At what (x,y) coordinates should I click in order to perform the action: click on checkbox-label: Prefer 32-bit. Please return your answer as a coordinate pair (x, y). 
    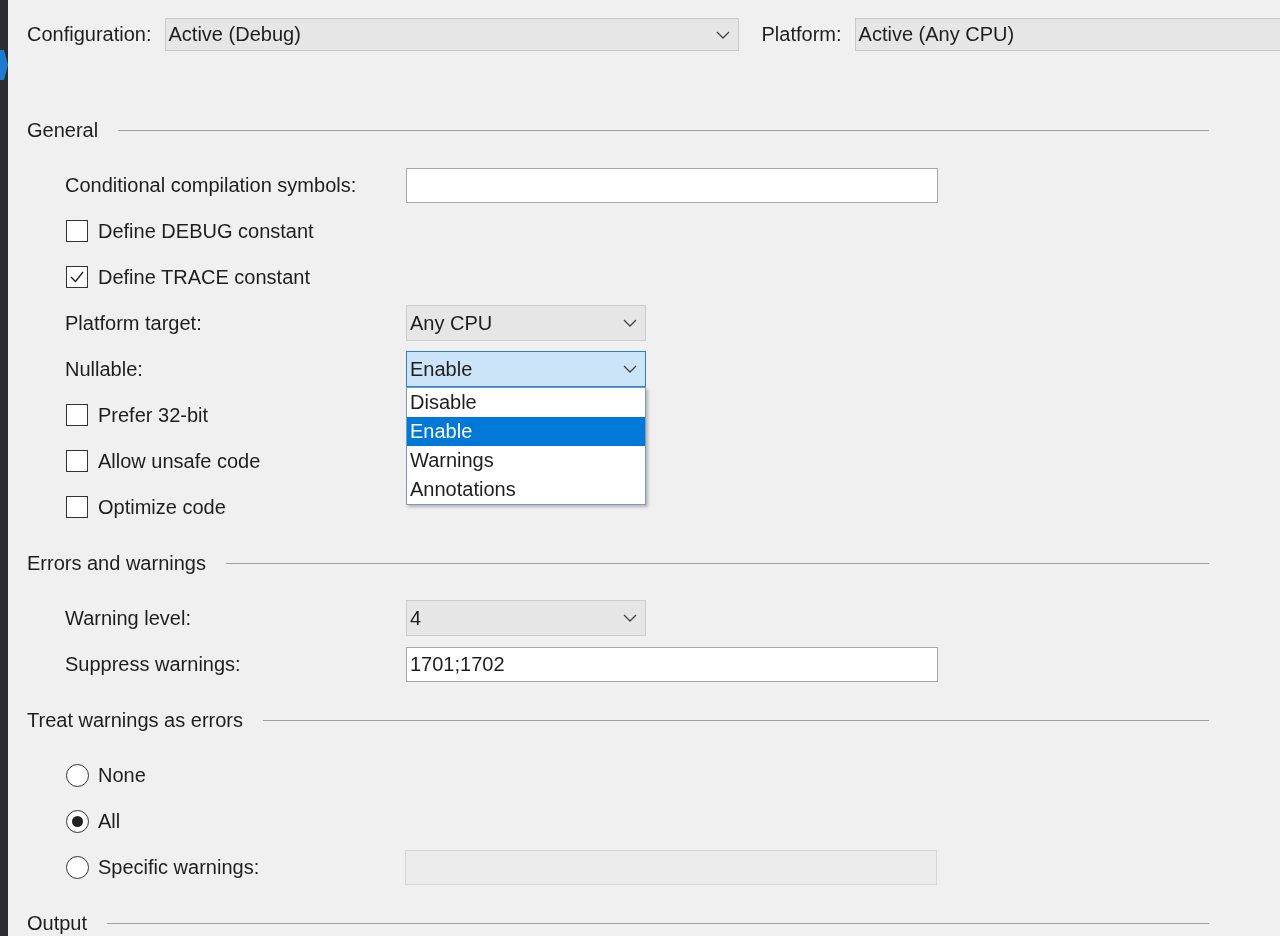
    Looking at the image, I should click on (153, 415).